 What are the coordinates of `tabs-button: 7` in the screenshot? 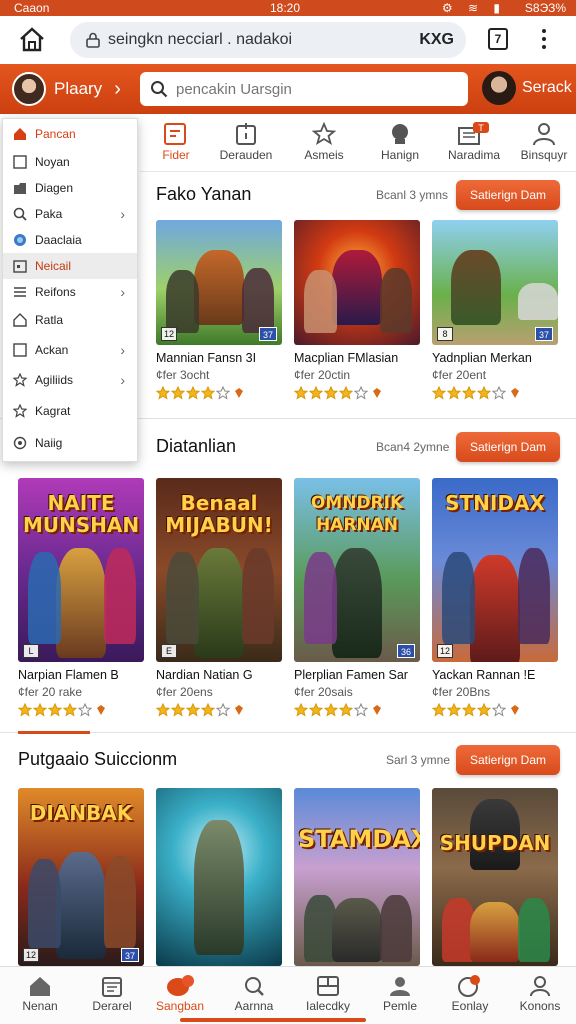 It's located at (498, 39).